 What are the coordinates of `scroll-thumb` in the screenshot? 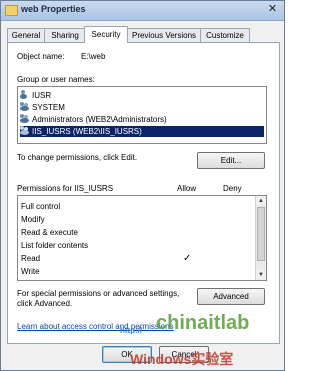 It's located at (261, 234).